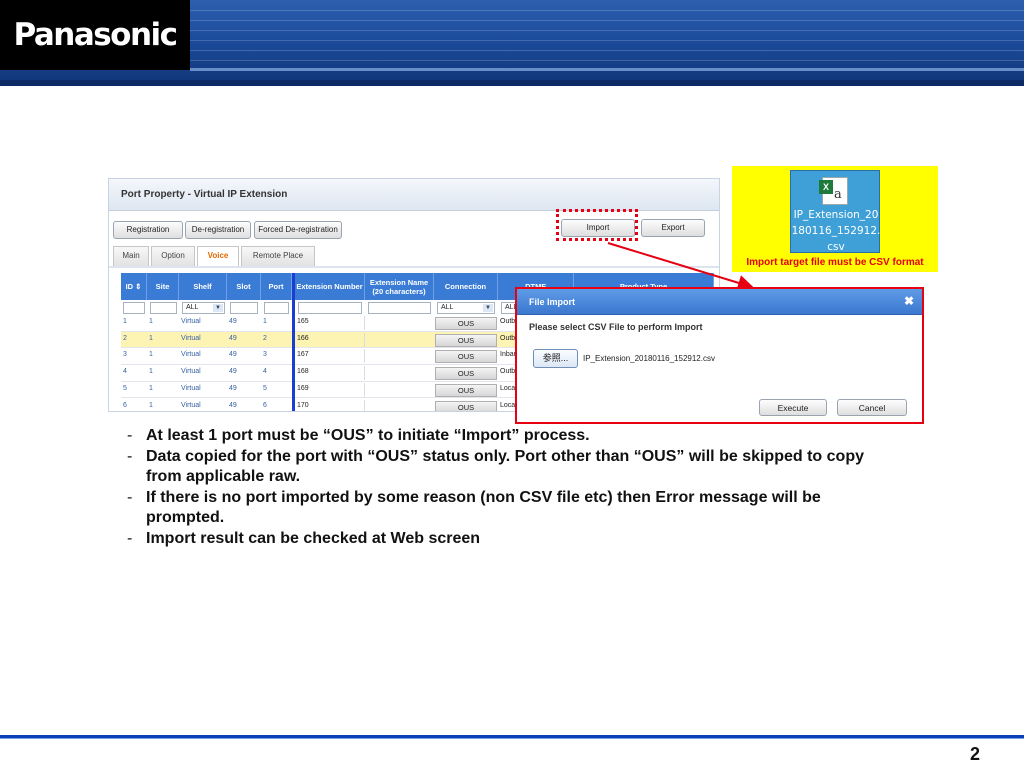  What do you see at coordinates (512, 738) in the screenshot?
I see `footer-rule-light` at bounding box center [512, 738].